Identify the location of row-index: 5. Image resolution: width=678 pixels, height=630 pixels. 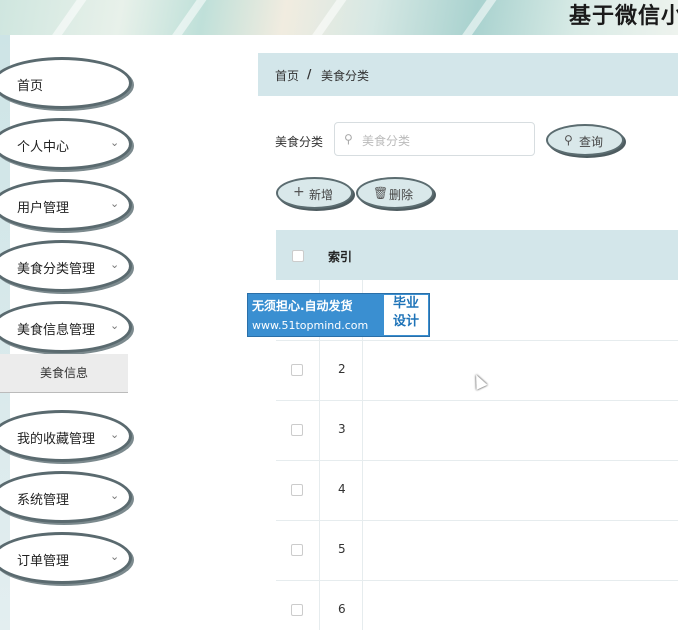
(342, 549).